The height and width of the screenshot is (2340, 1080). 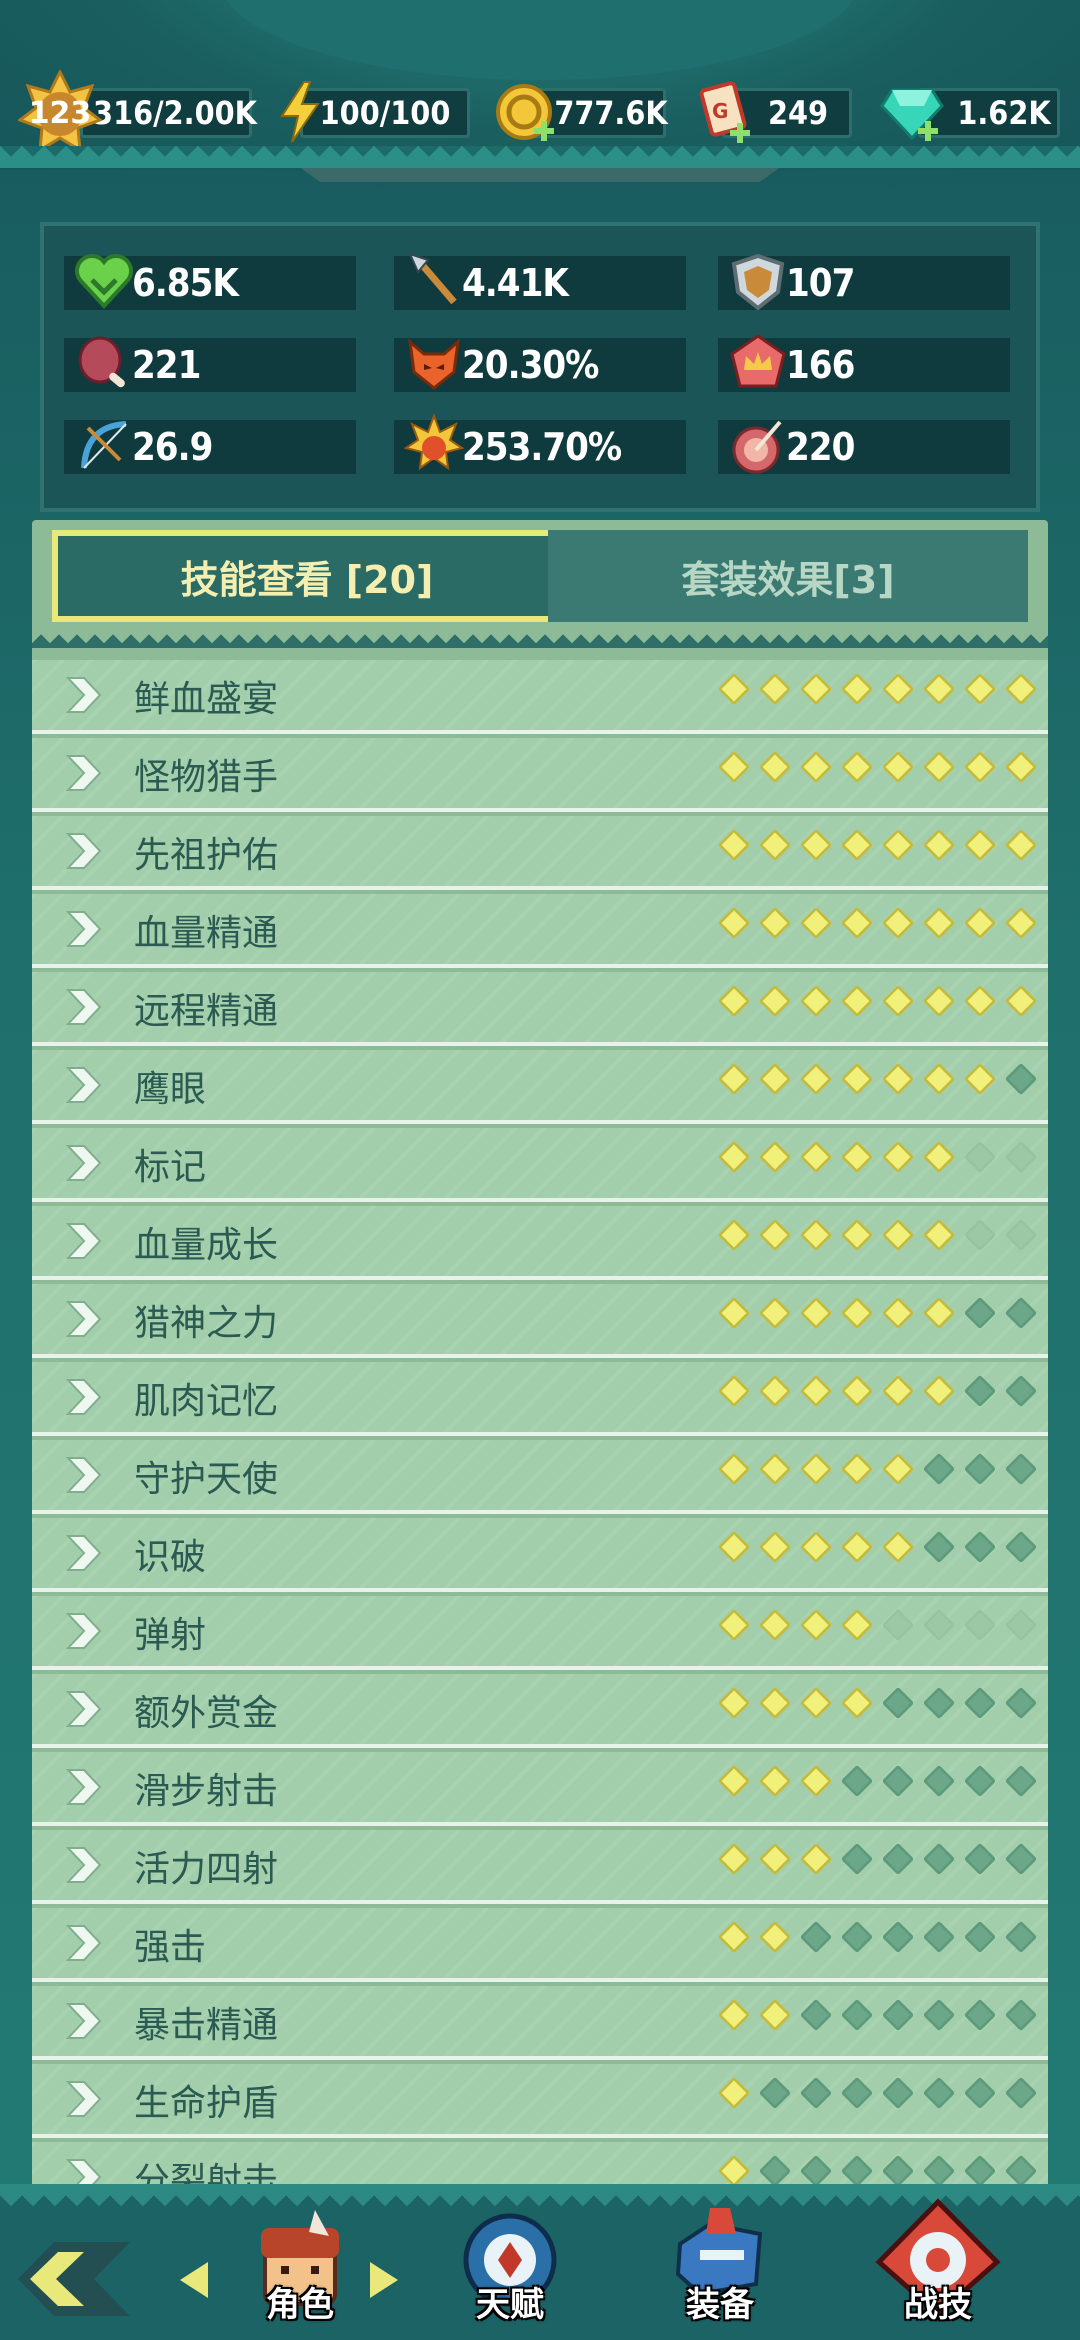 What do you see at coordinates (60, 111) in the screenshot?
I see `level-badge: 123` at bounding box center [60, 111].